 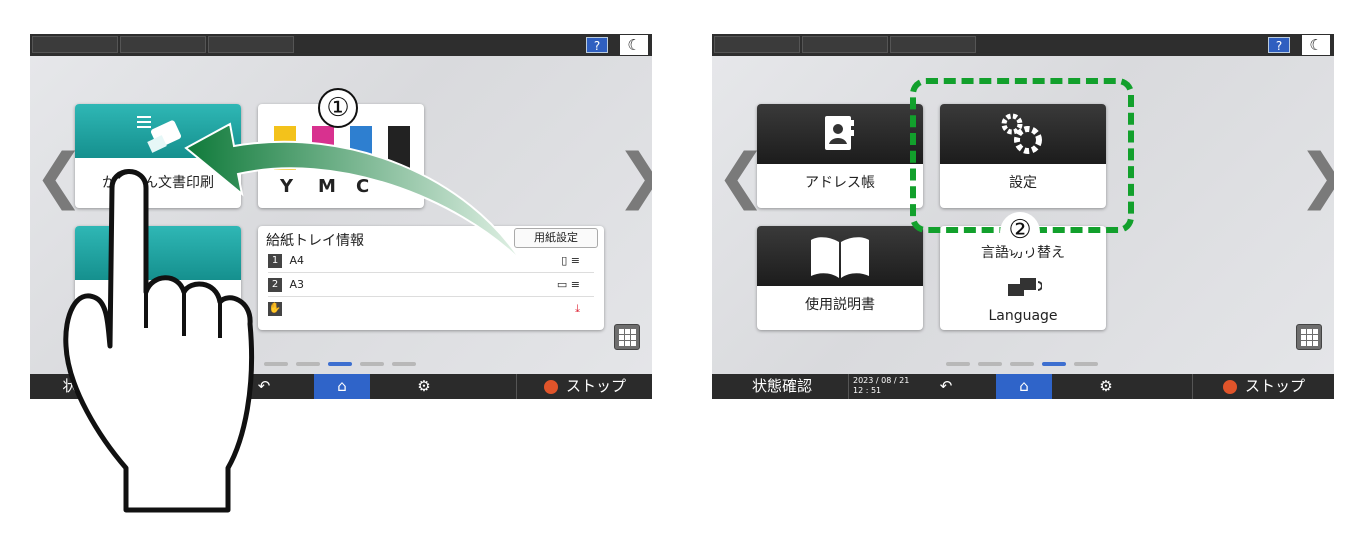 What do you see at coordinates (881, 380) in the screenshot?
I see `date-label: 2023 / 08 / 21` at bounding box center [881, 380].